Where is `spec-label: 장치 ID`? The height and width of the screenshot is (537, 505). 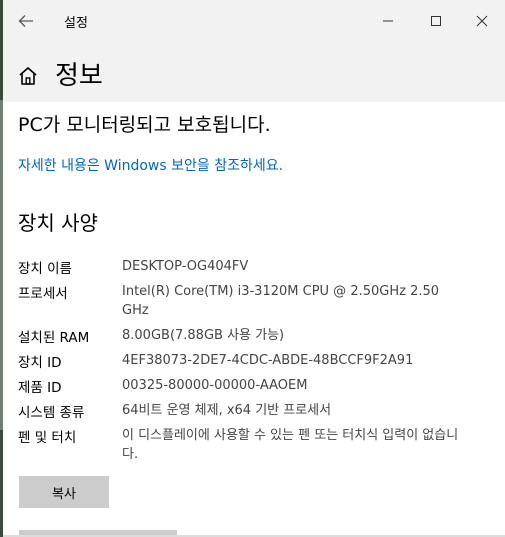
spec-label: 장치 ID is located at coordinates (40, 363).